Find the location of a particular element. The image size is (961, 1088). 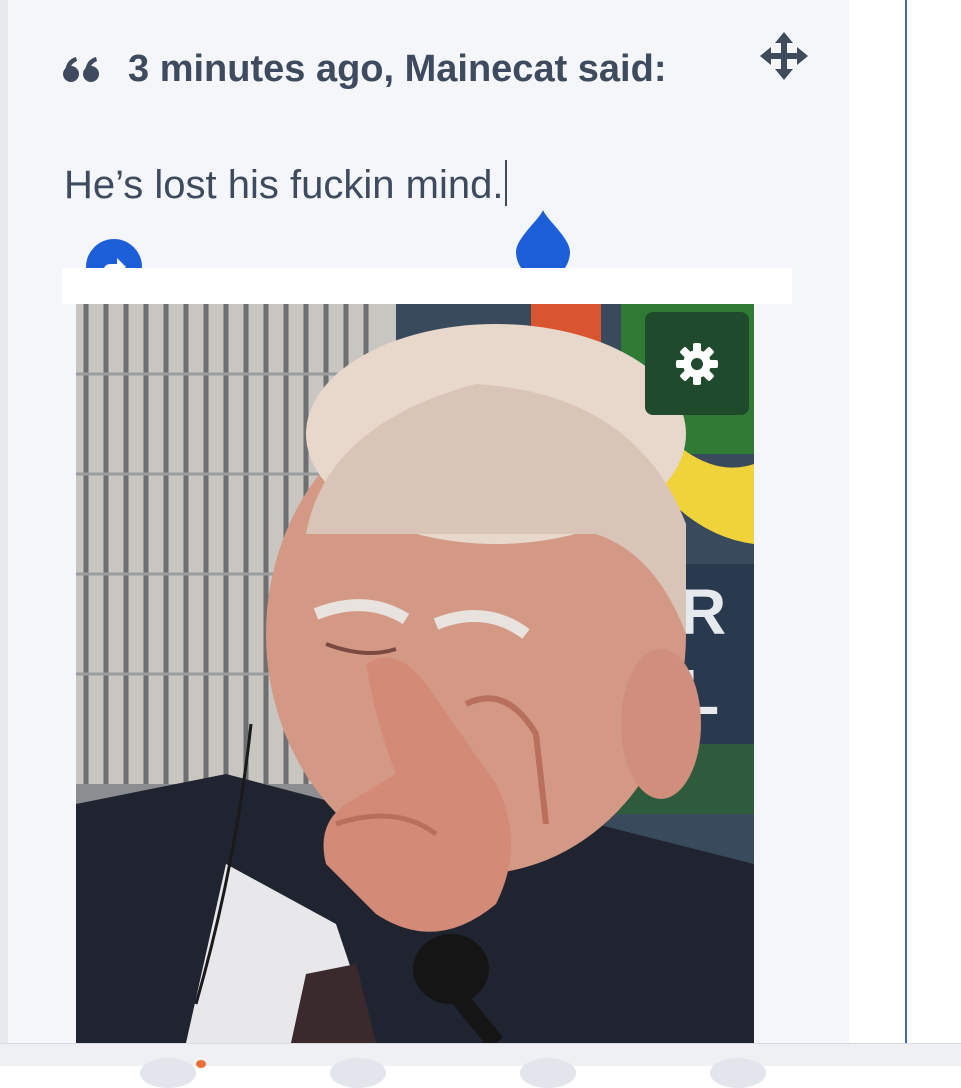

quote-icon is located at coordinates (81, 69).